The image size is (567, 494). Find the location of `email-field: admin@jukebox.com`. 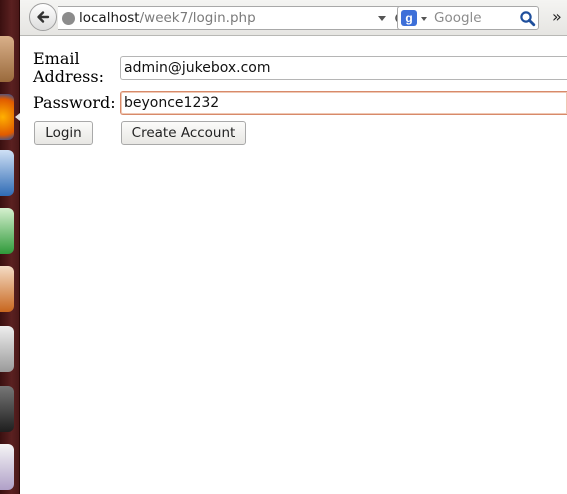

email-field: admin@jukebox.com is located at coordinates (343, 68).